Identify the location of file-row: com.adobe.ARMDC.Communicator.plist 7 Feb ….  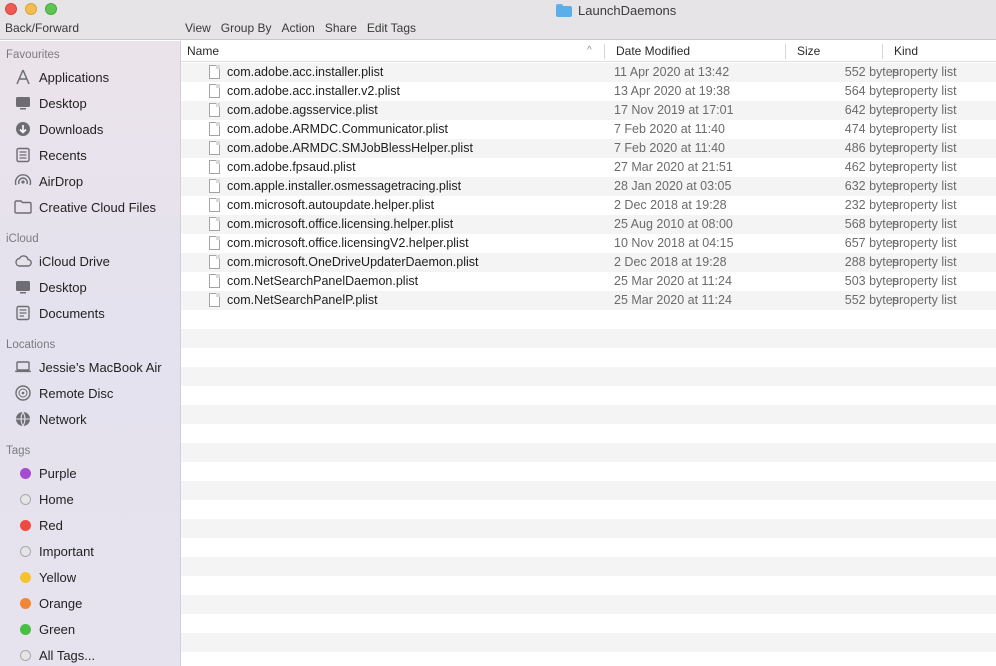
(588, 129).